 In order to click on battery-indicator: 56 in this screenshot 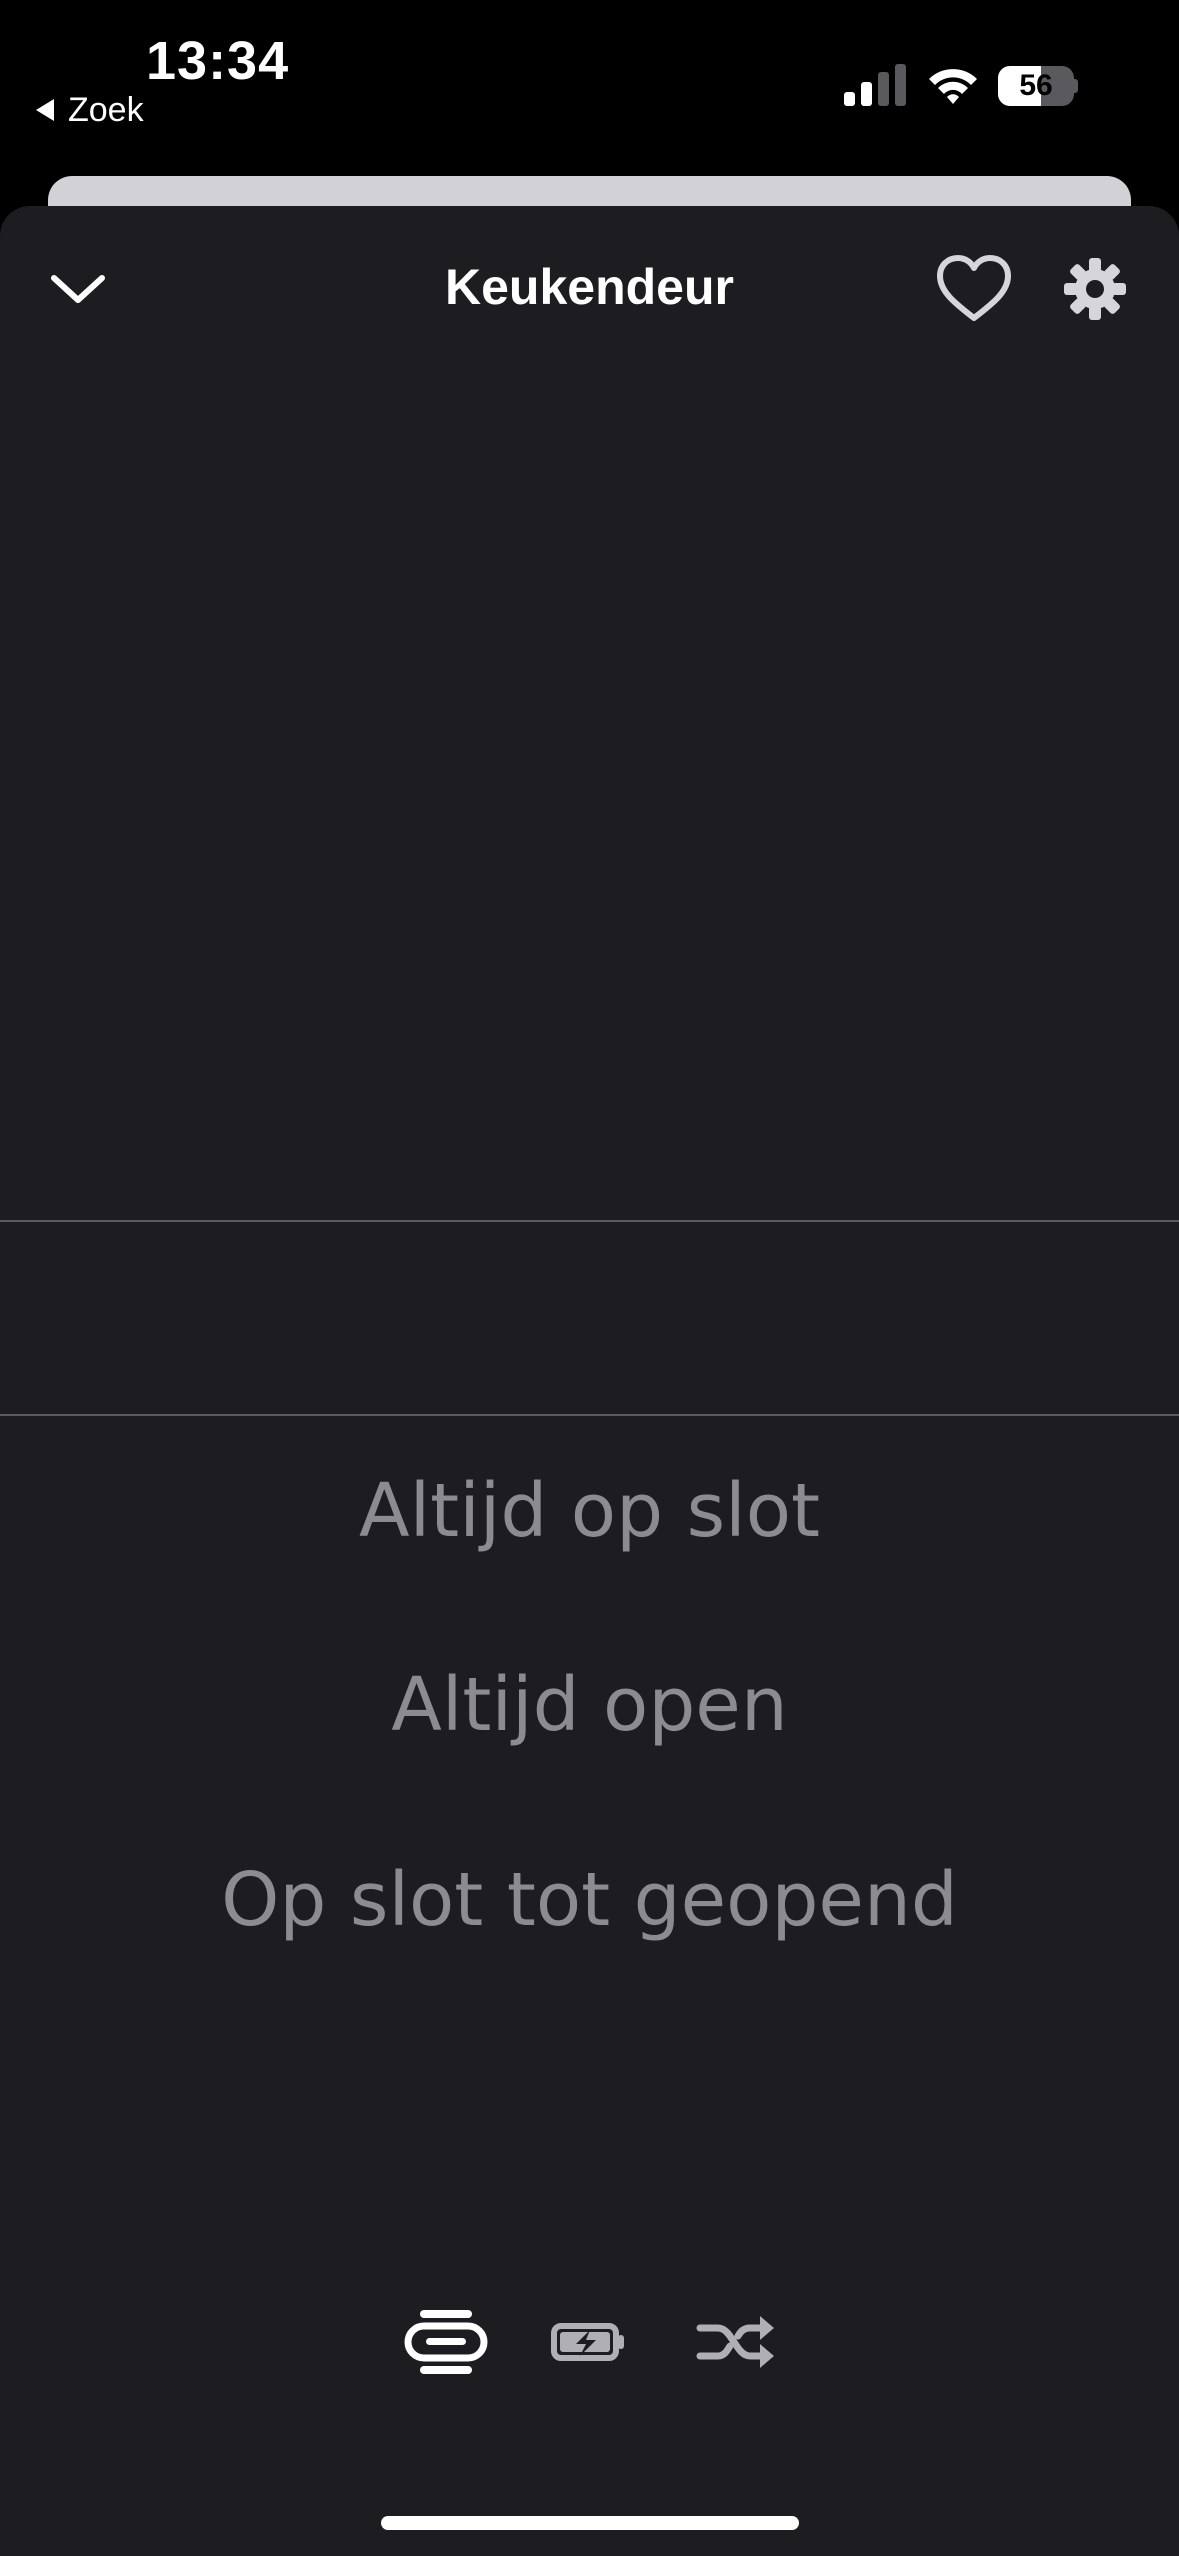, I will do `click(1038, 86)`.